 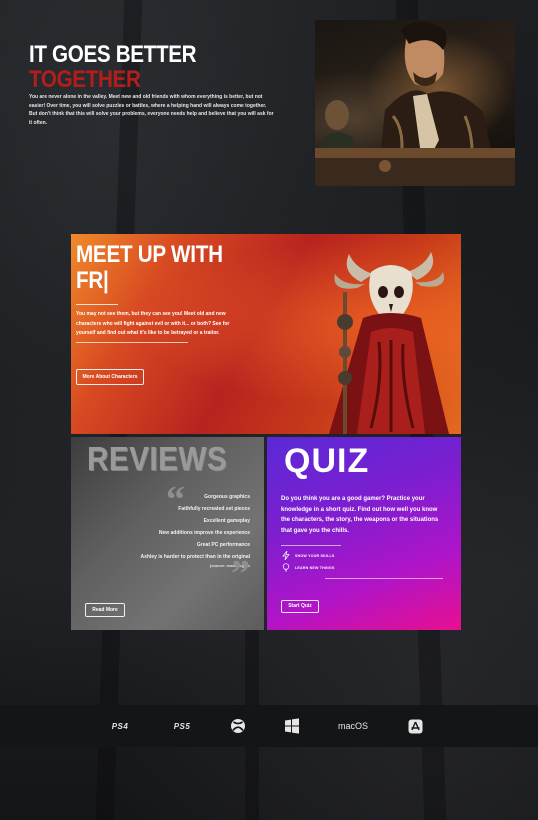 What do you see at coordinates (415, 726) in the screenshot?
I see `app-store-icon` at bounding box center [415, 726].